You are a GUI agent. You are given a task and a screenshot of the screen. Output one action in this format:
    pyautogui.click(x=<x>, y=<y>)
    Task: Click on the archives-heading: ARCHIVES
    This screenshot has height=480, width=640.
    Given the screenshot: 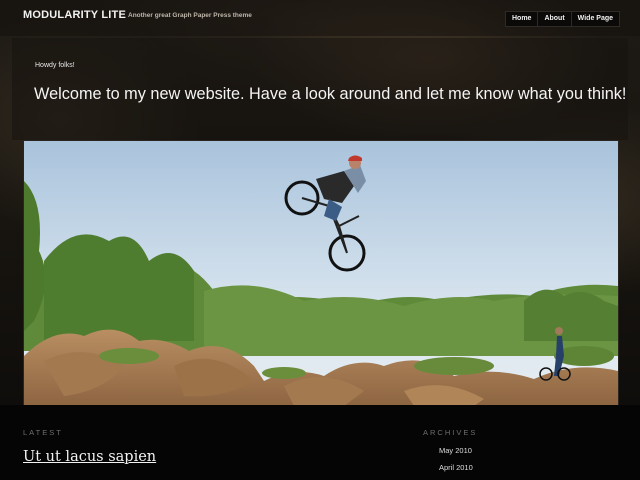 What is the action you would take?
    pyautogui.click(x=450, y=432)
    